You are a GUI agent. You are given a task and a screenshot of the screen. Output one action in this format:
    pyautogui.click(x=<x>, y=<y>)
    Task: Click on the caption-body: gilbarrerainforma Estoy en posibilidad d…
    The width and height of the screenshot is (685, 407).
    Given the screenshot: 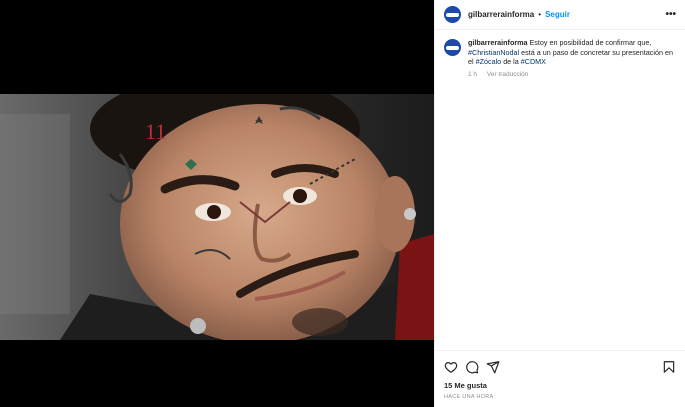 What is the action you would take?
    pyautogui.click(x=572, y=58)
    